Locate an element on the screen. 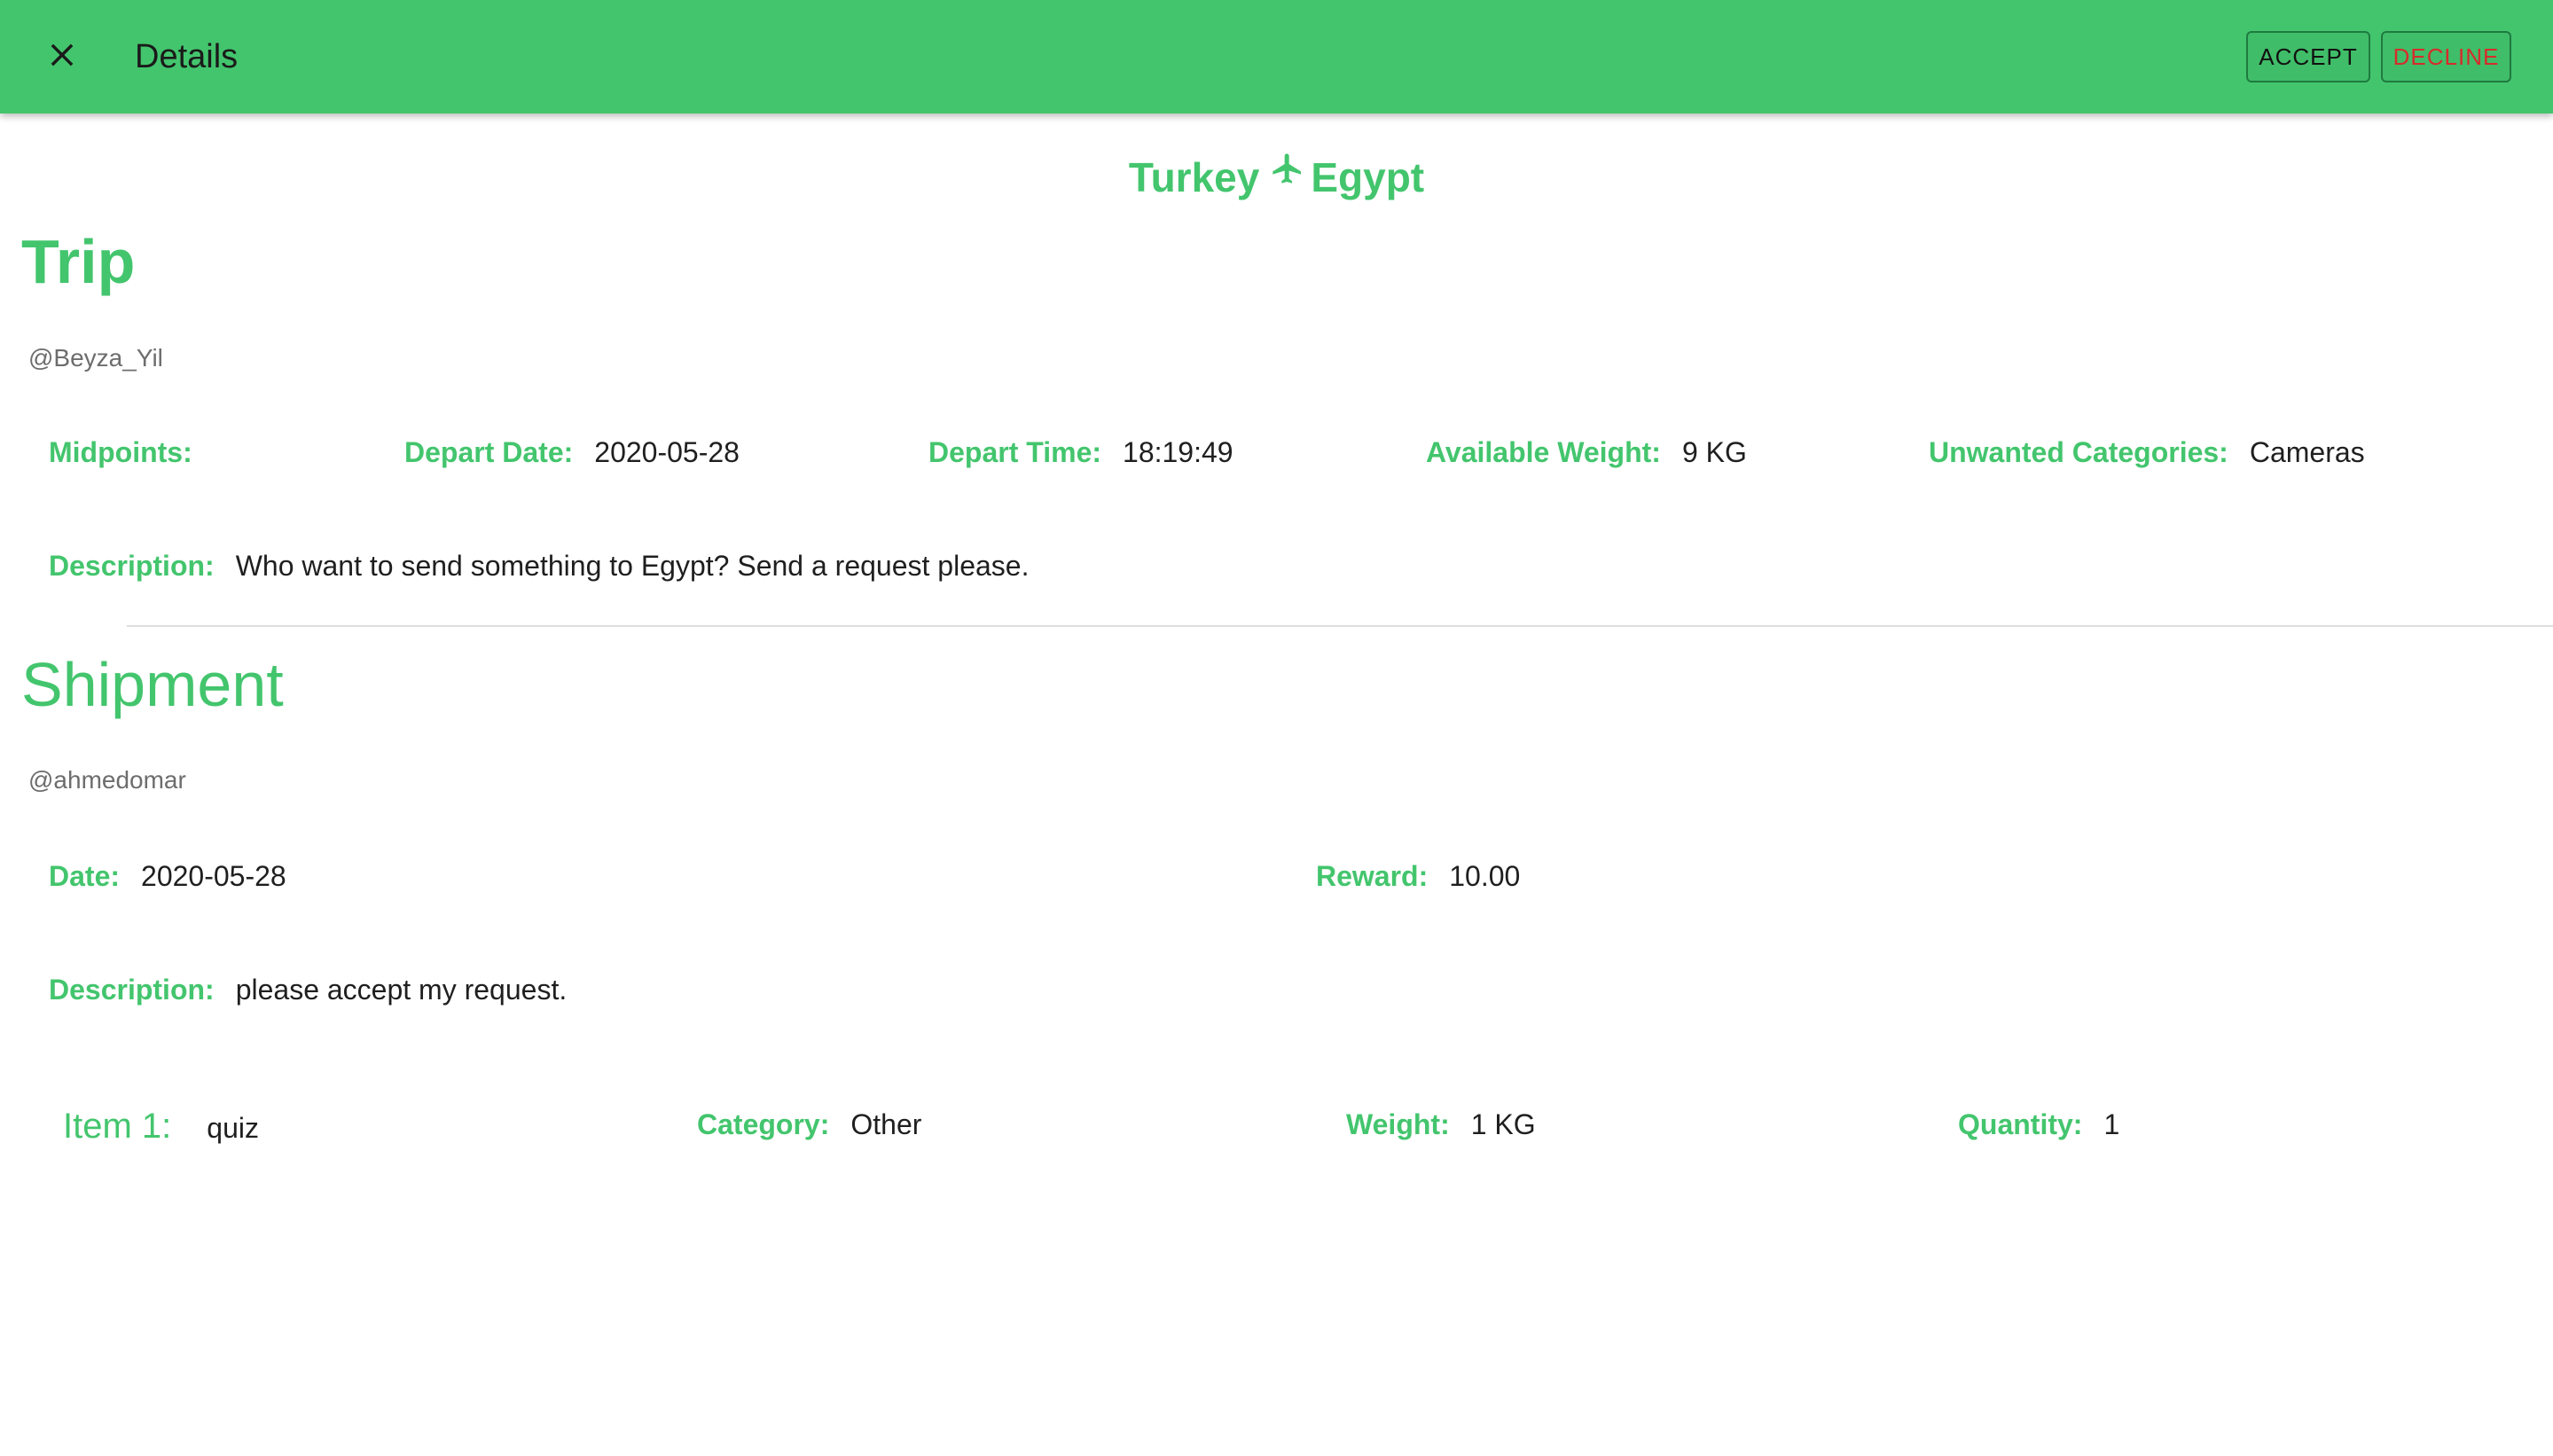  app-bar: Details ACCEPT DECLINE is located at coordinates (1276, 57).